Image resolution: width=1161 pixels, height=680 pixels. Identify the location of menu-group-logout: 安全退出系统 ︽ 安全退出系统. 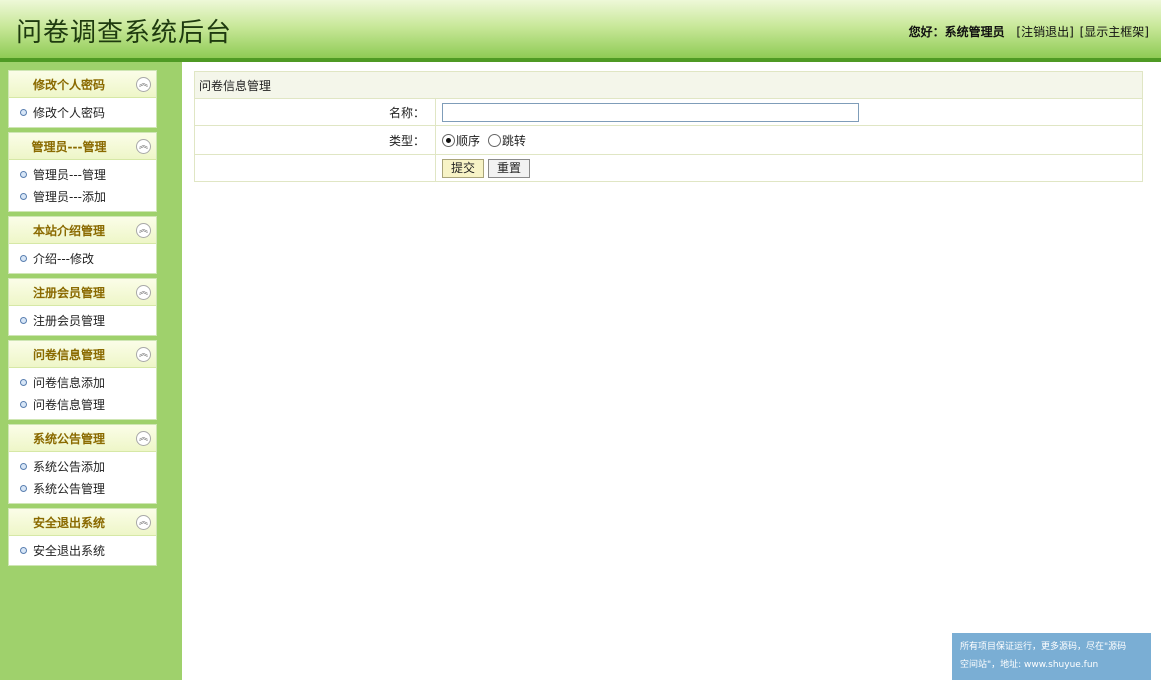
(82, 537).